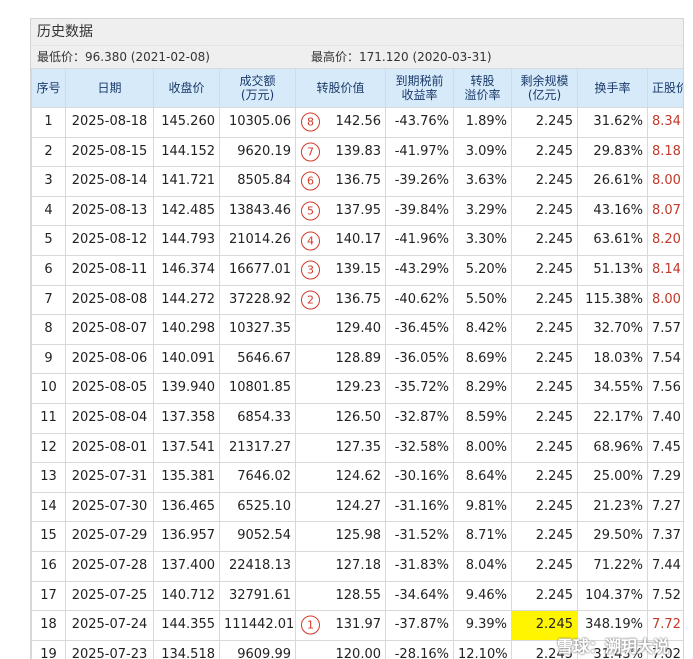 The image size is (693, 659). Describe the element at coordinates (420, 123) in the screenshot. I see `cell-ytm: -43.76%` at that location.